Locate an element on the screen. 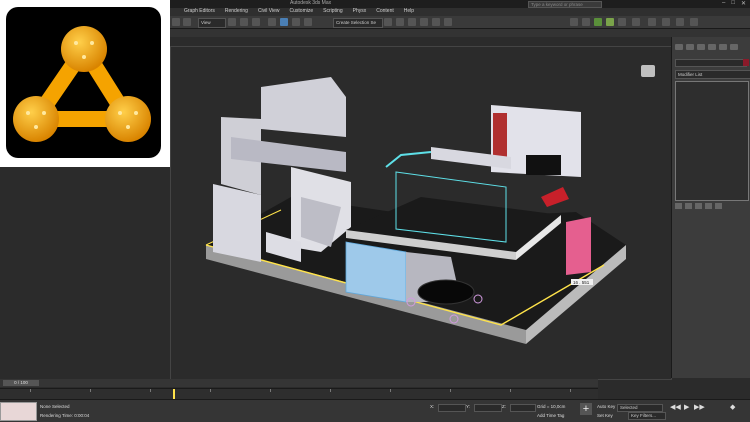 This screenshot has width=750, height=422. menu-physx: Physx is located at coordinates (360, 11).